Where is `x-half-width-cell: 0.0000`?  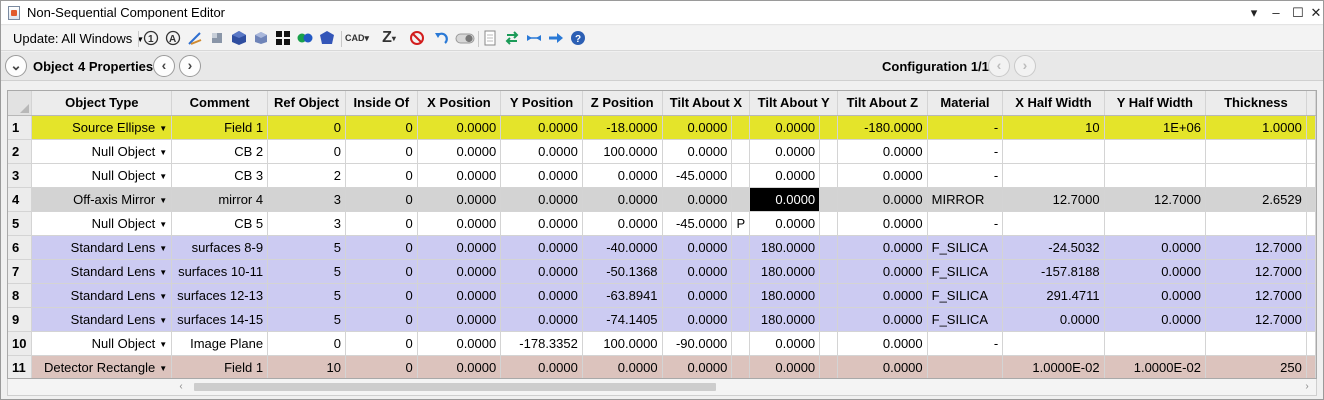
x-half-width-cell: 0.0000 is located at coordinates (1053, 319).